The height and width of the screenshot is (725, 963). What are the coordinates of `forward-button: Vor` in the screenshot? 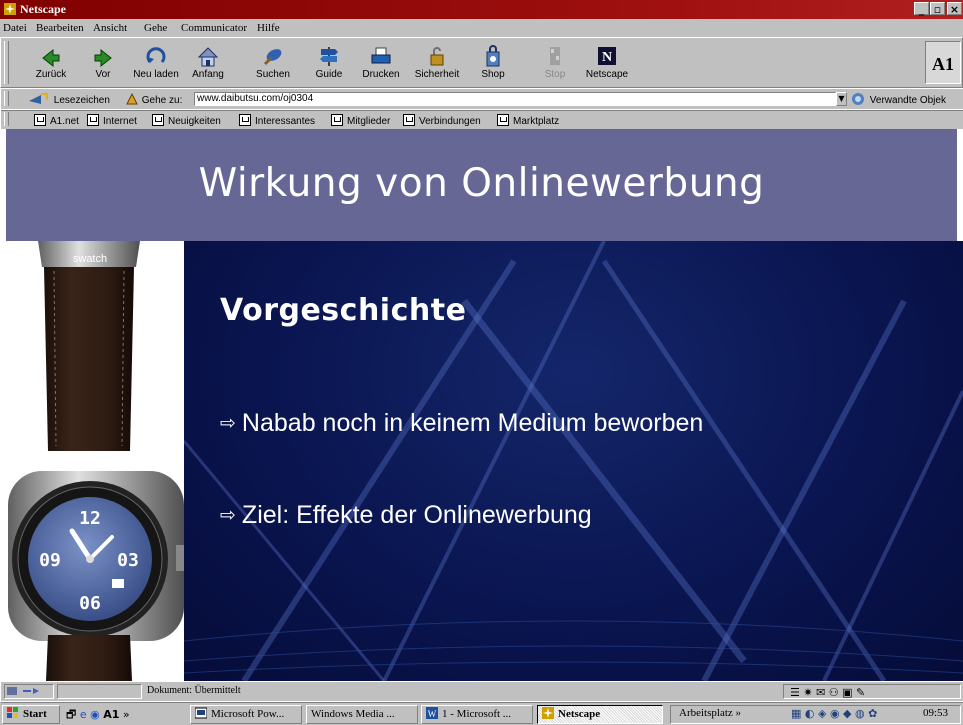 It's located at (103, 65).